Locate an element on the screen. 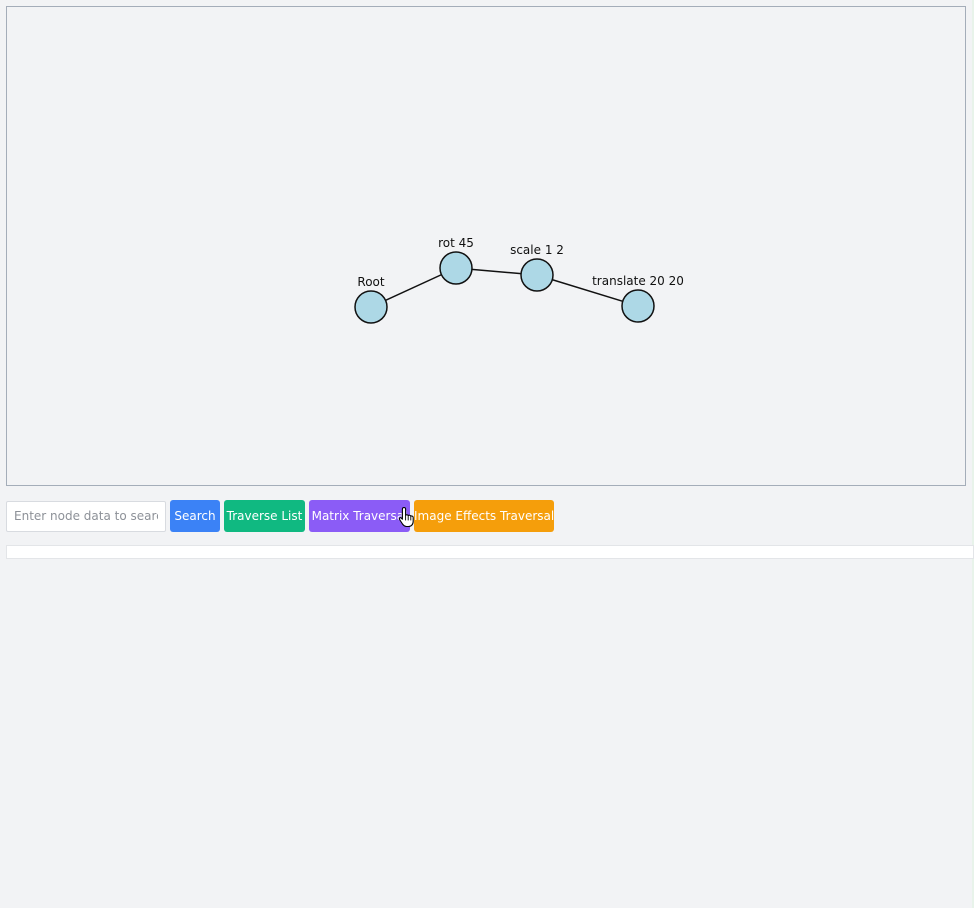 This screenshot has width=974, height=908. graph-node-scale is located at coordinates (537, 275).